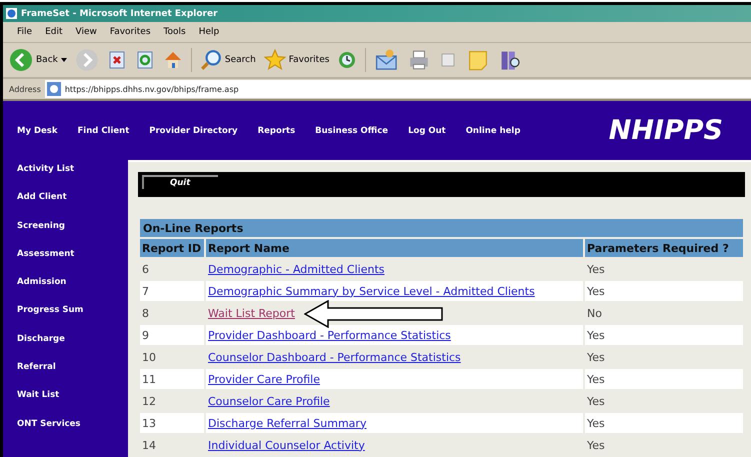  Describe the element at coordinates (72, 234) in the screenshot. I see `sidebar-link: Screening` at that location.